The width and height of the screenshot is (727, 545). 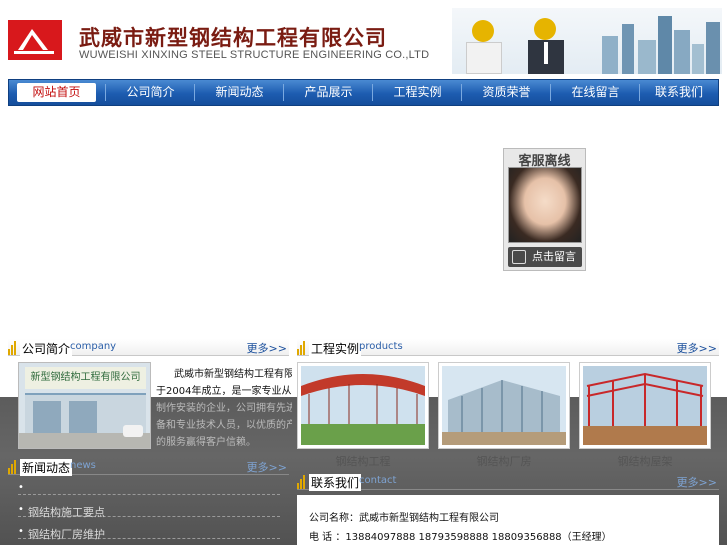 What do you see at coordinates (150, 92) in the screenshot?
I see `nav-about: 公司简介` at bounding box center [150, 92].